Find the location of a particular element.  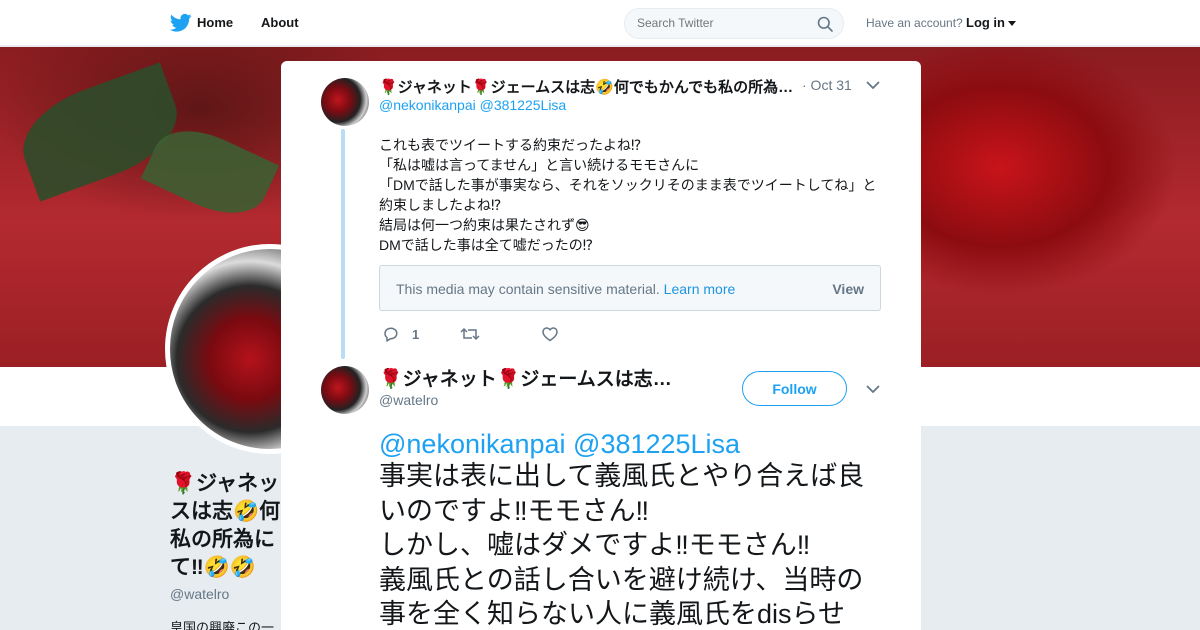

login-link: Log in is located at coordinates (985, 22).